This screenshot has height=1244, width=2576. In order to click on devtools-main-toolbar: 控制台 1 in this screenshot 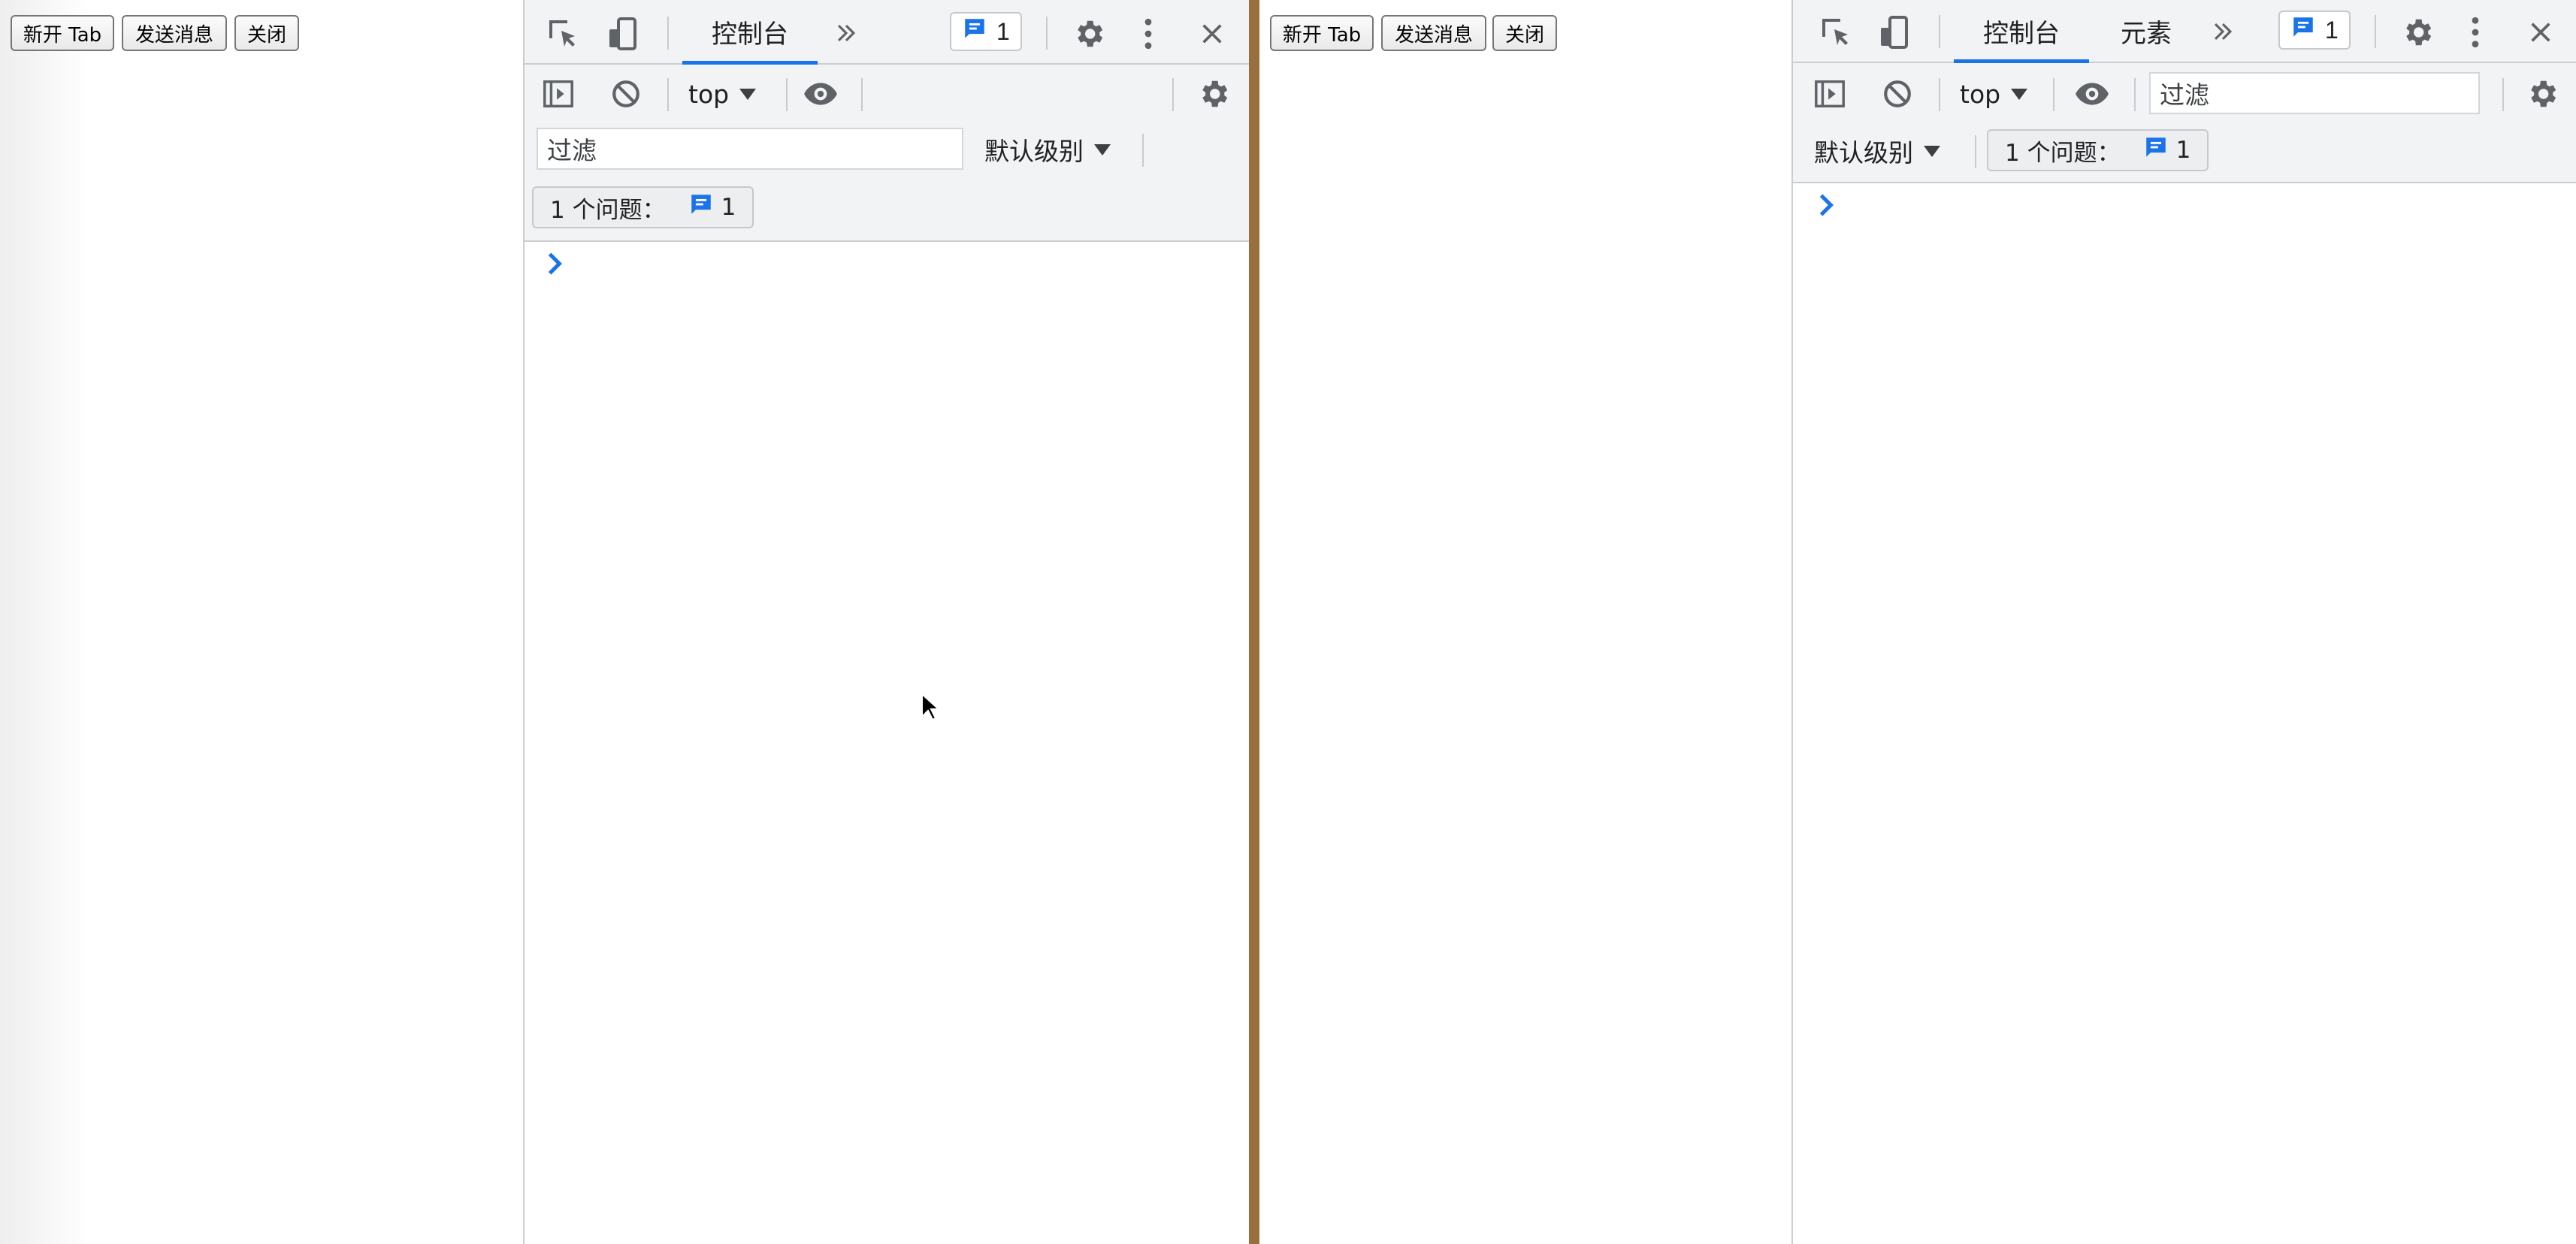, I will do `click(887, 32)`.